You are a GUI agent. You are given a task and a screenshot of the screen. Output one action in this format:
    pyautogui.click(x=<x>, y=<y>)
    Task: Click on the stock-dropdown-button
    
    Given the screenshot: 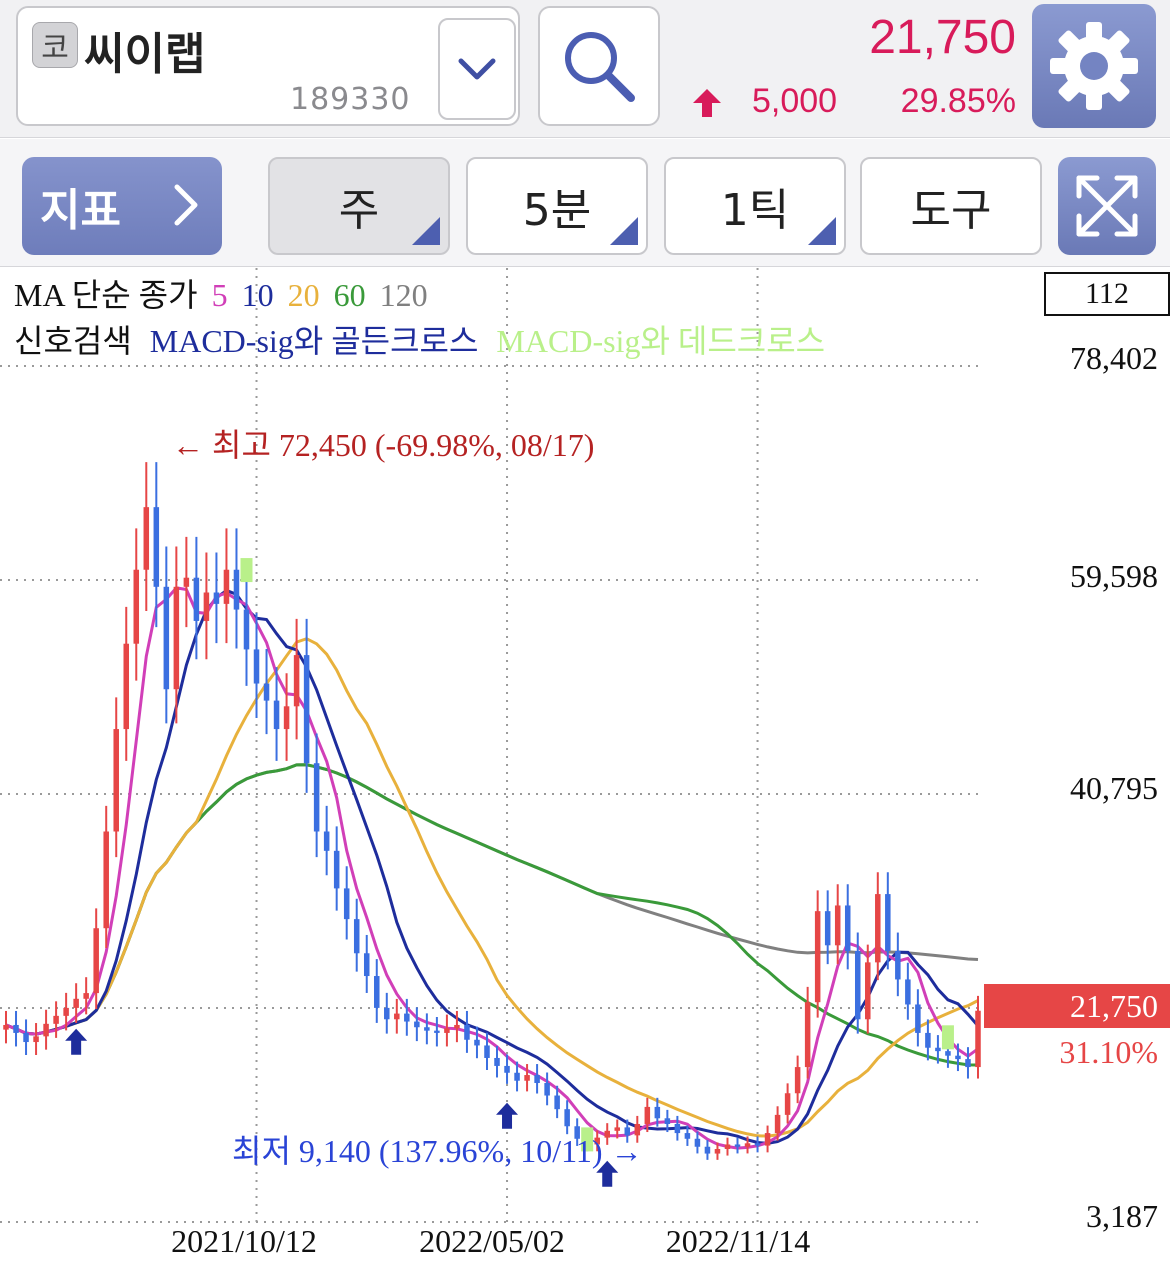 What is the action you would take?
    pyautogui.click(x=477, y=69)
    